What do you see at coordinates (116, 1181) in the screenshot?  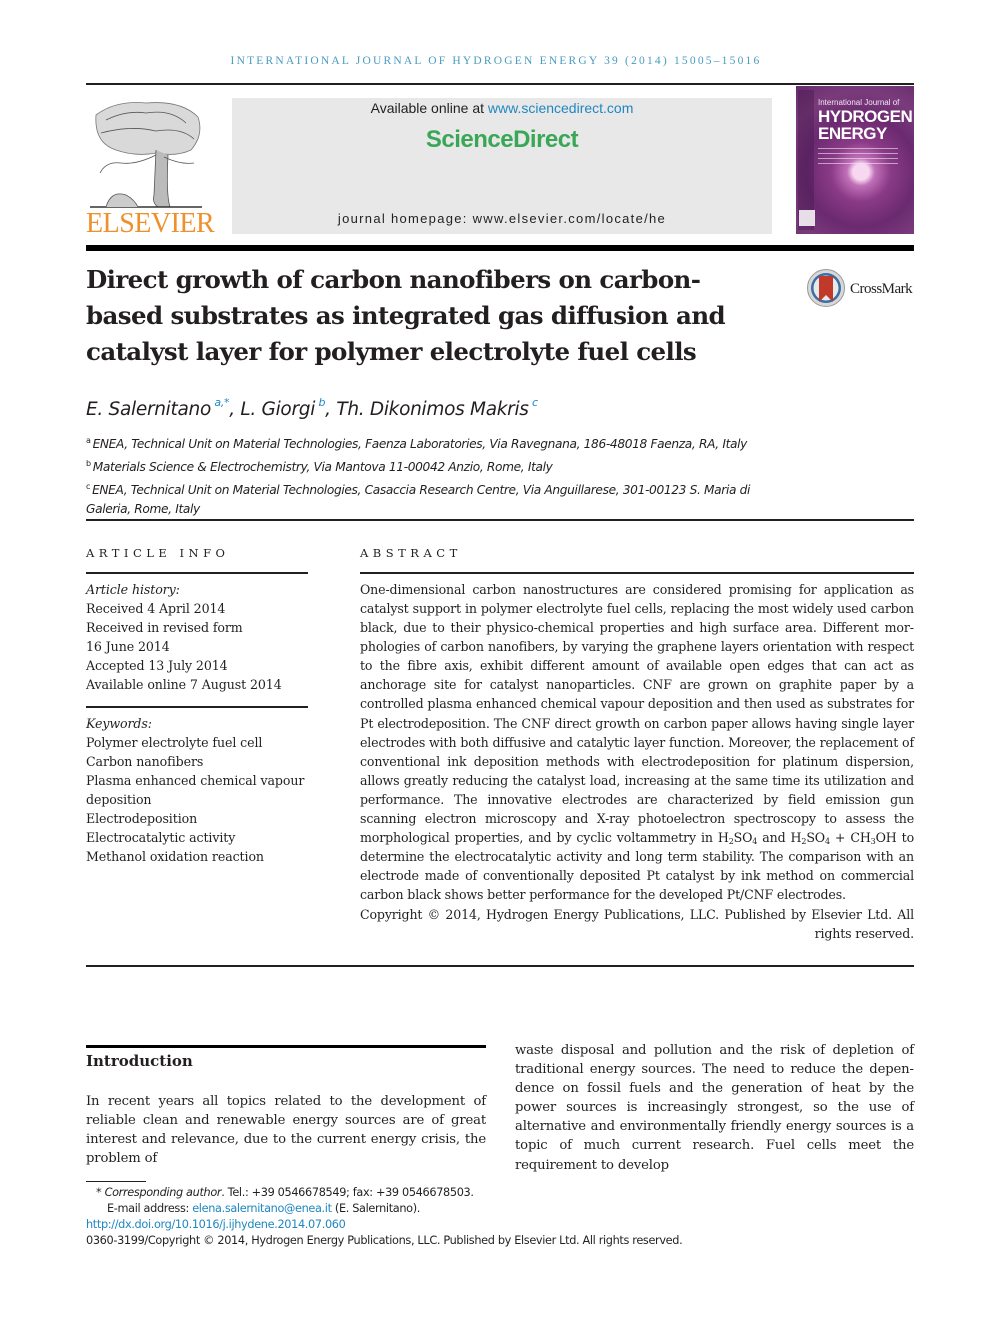 I see `footnote-rule` at bounding box center [116, 1181].